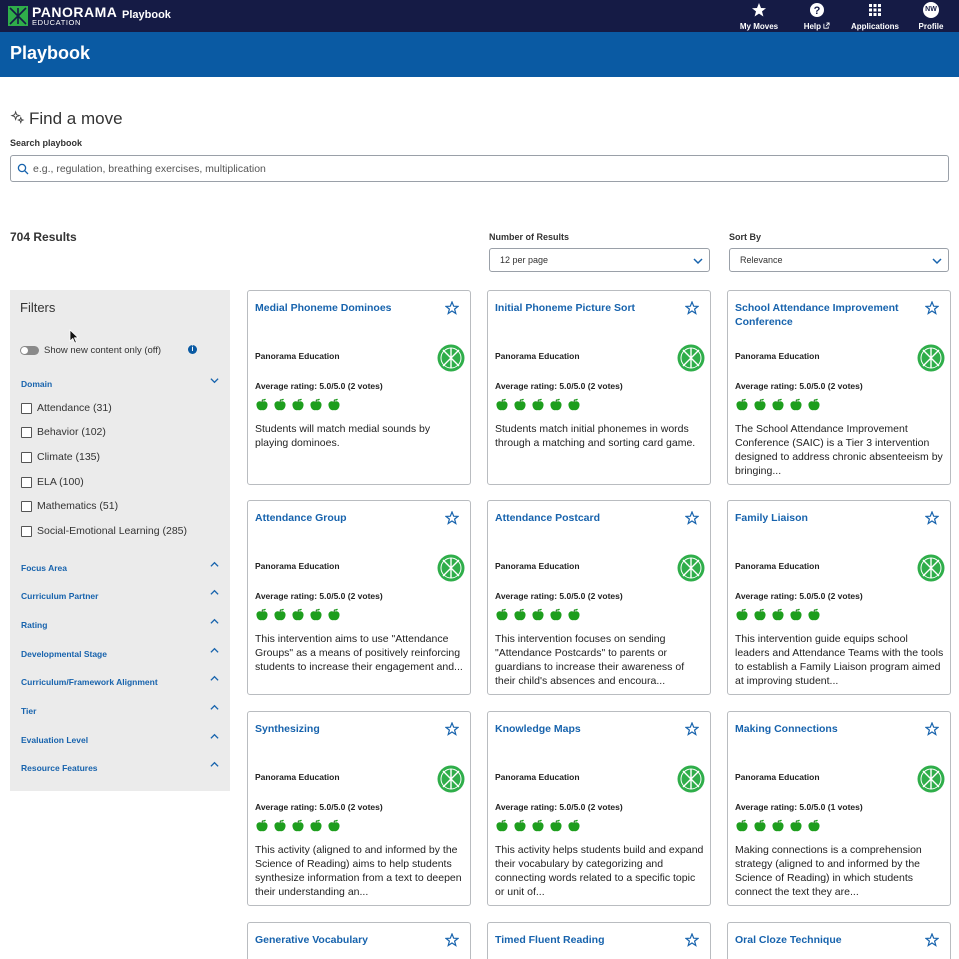 The image size is (959, 959). What do you see at coordinates (192, 349) in the screenshot?
I see `info-icon: i` at bounding box center [192, 349].